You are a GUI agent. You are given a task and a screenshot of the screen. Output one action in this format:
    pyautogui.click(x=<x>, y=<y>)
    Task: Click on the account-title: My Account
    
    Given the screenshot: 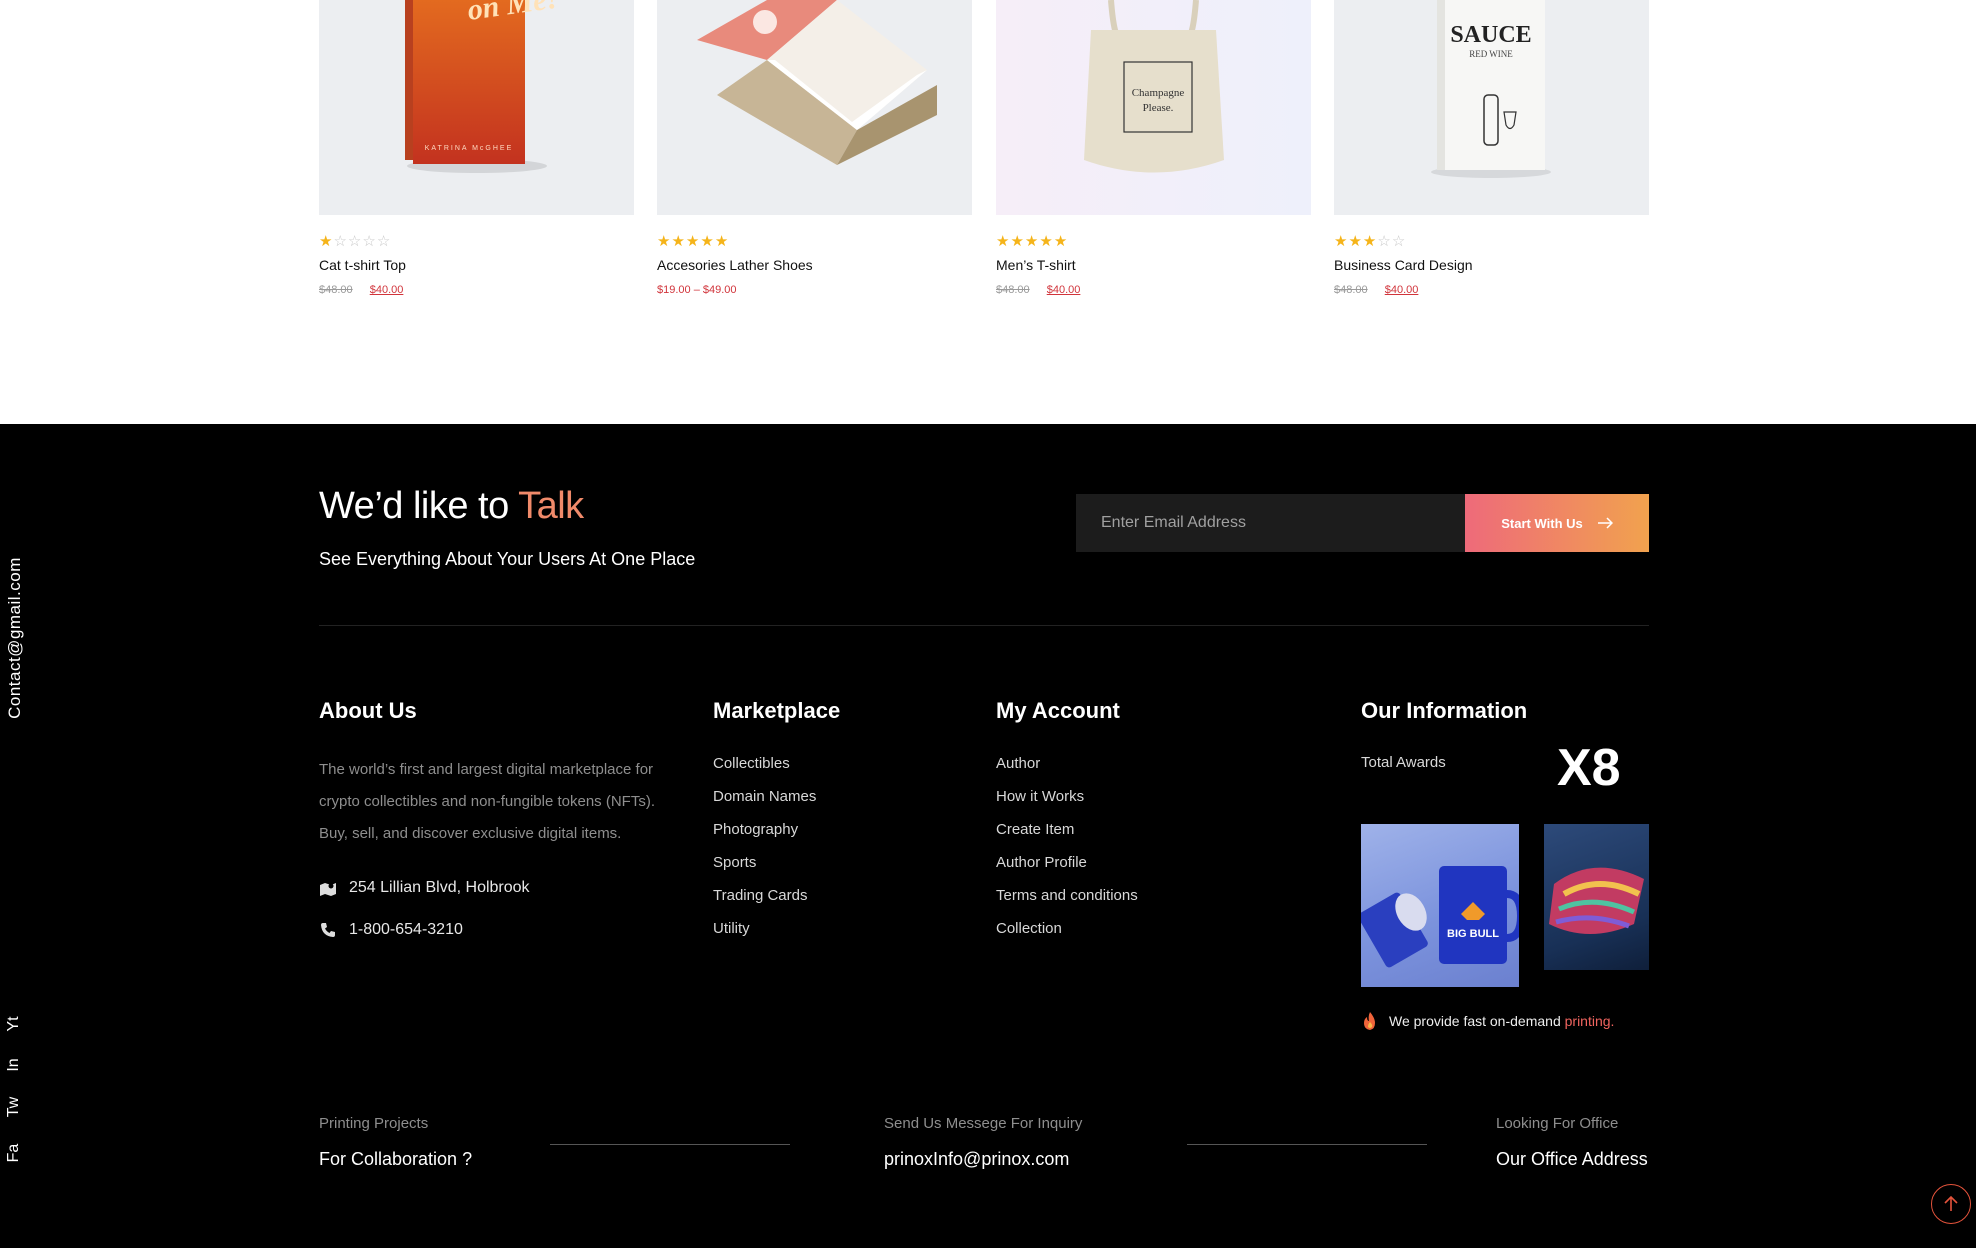 What is the action you would take?
    pyautogui.click(x=1058, y=710)
    